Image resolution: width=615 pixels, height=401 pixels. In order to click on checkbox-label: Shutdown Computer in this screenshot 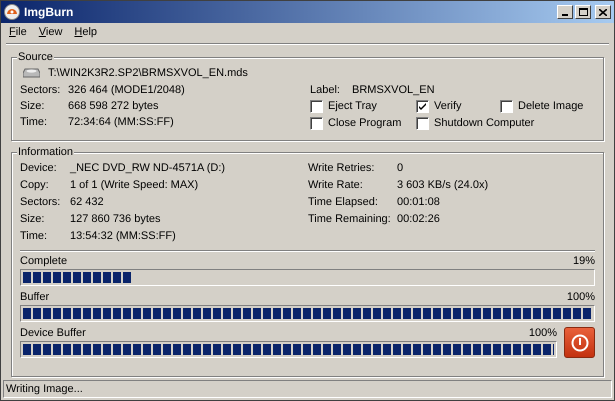, I will do `click(484, 124)`.